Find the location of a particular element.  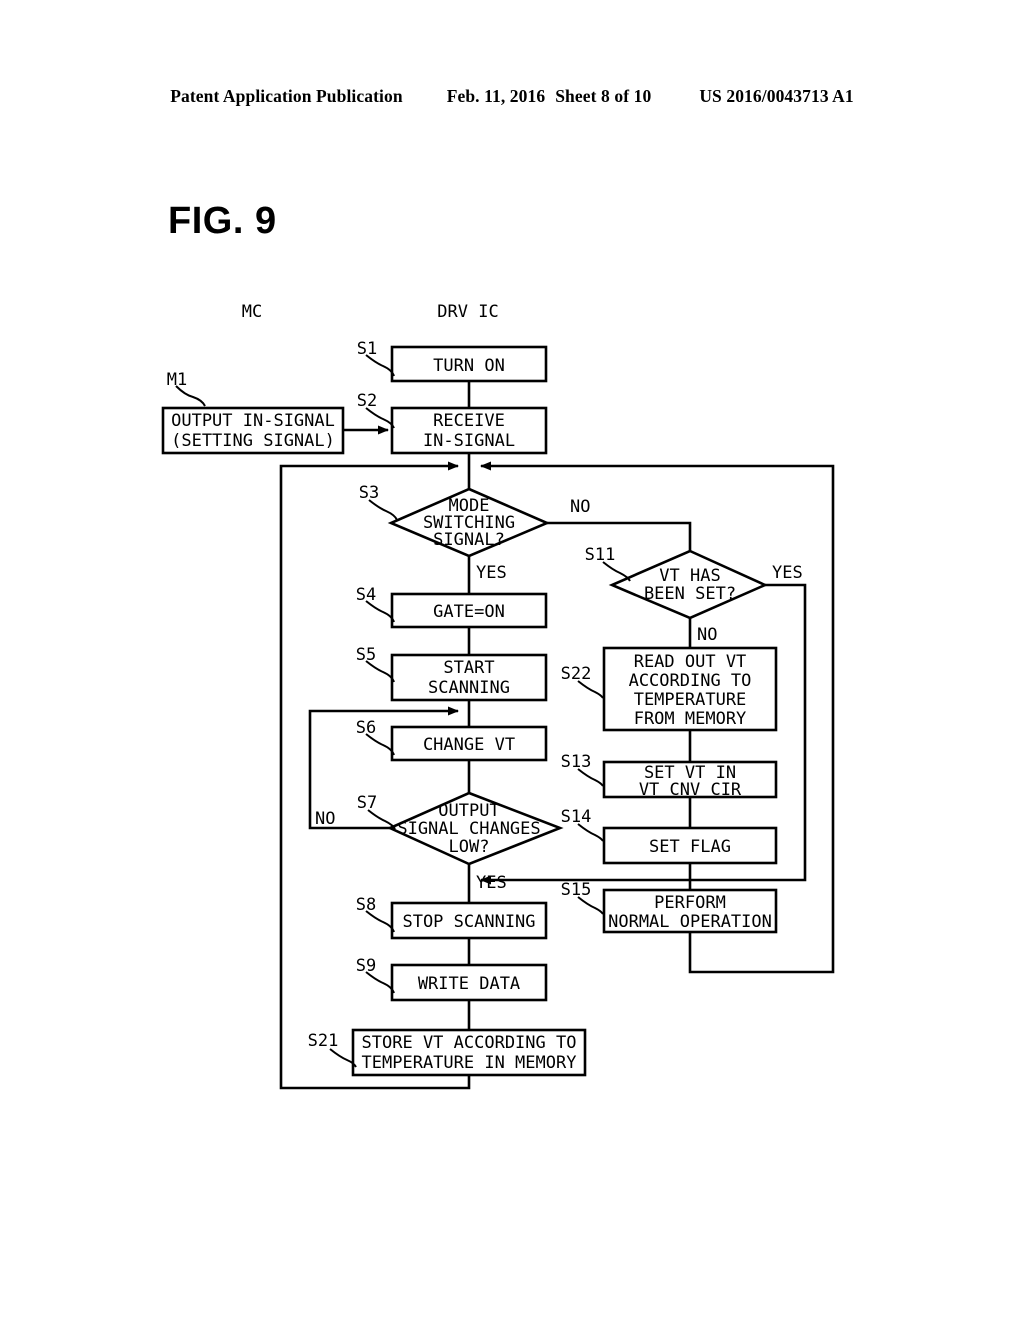

node-s3: MODE SWITCHING SIGNAL? S3 NO YES is located at coordinates (475, 533).